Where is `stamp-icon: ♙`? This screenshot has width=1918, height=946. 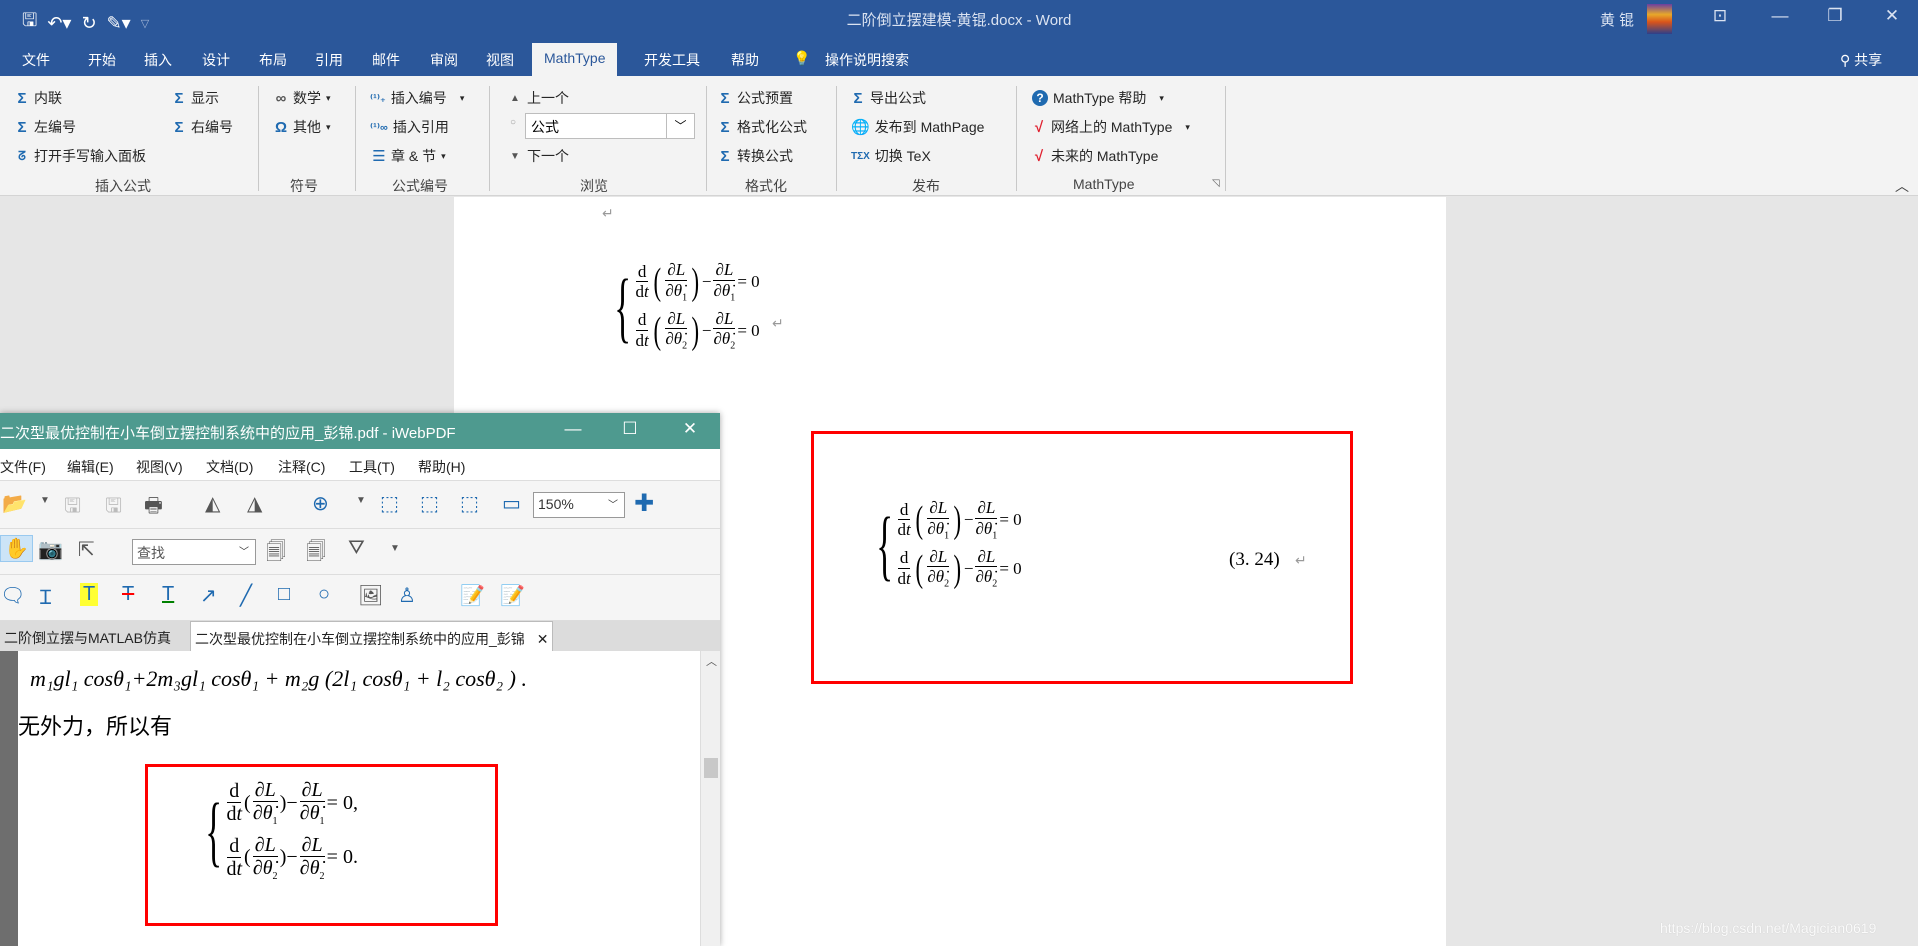 stamp-icon: ♙ is located at coordinates (407, 595).